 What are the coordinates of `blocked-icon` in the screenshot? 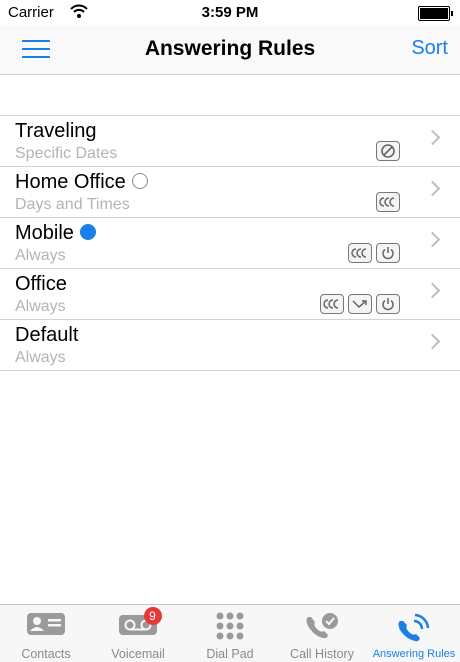 It's located at (388, 151).